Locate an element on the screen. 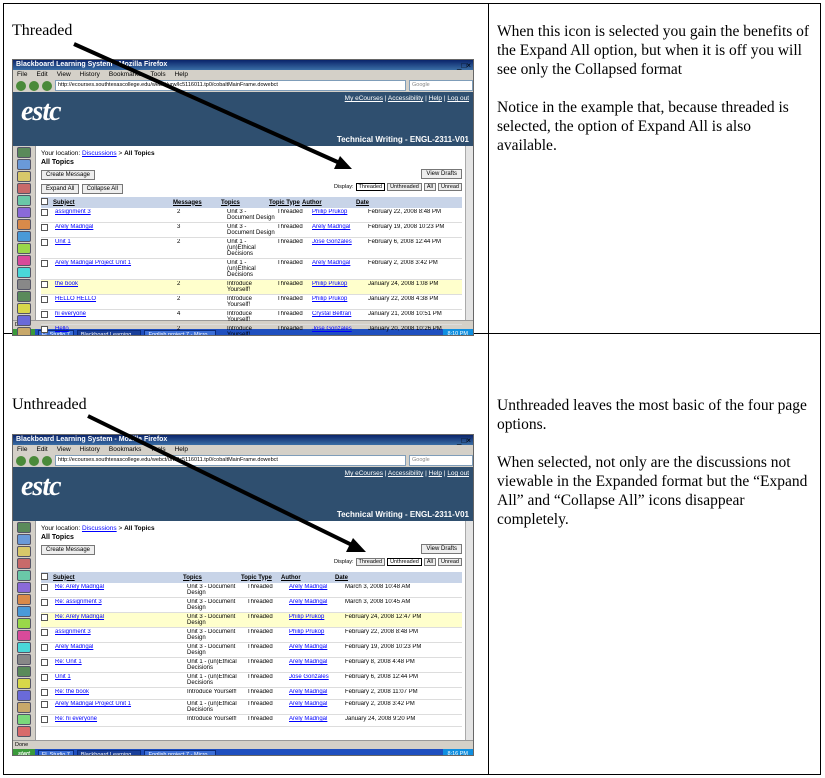  column-header-messages: Messages is located at coordinates (197, 203).